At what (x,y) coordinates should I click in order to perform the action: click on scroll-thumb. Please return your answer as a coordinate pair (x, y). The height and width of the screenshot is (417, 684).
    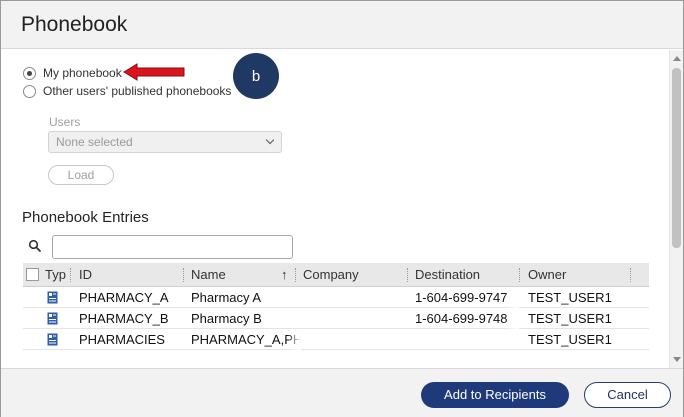
    Looking at the image, I should click on (676, 158).